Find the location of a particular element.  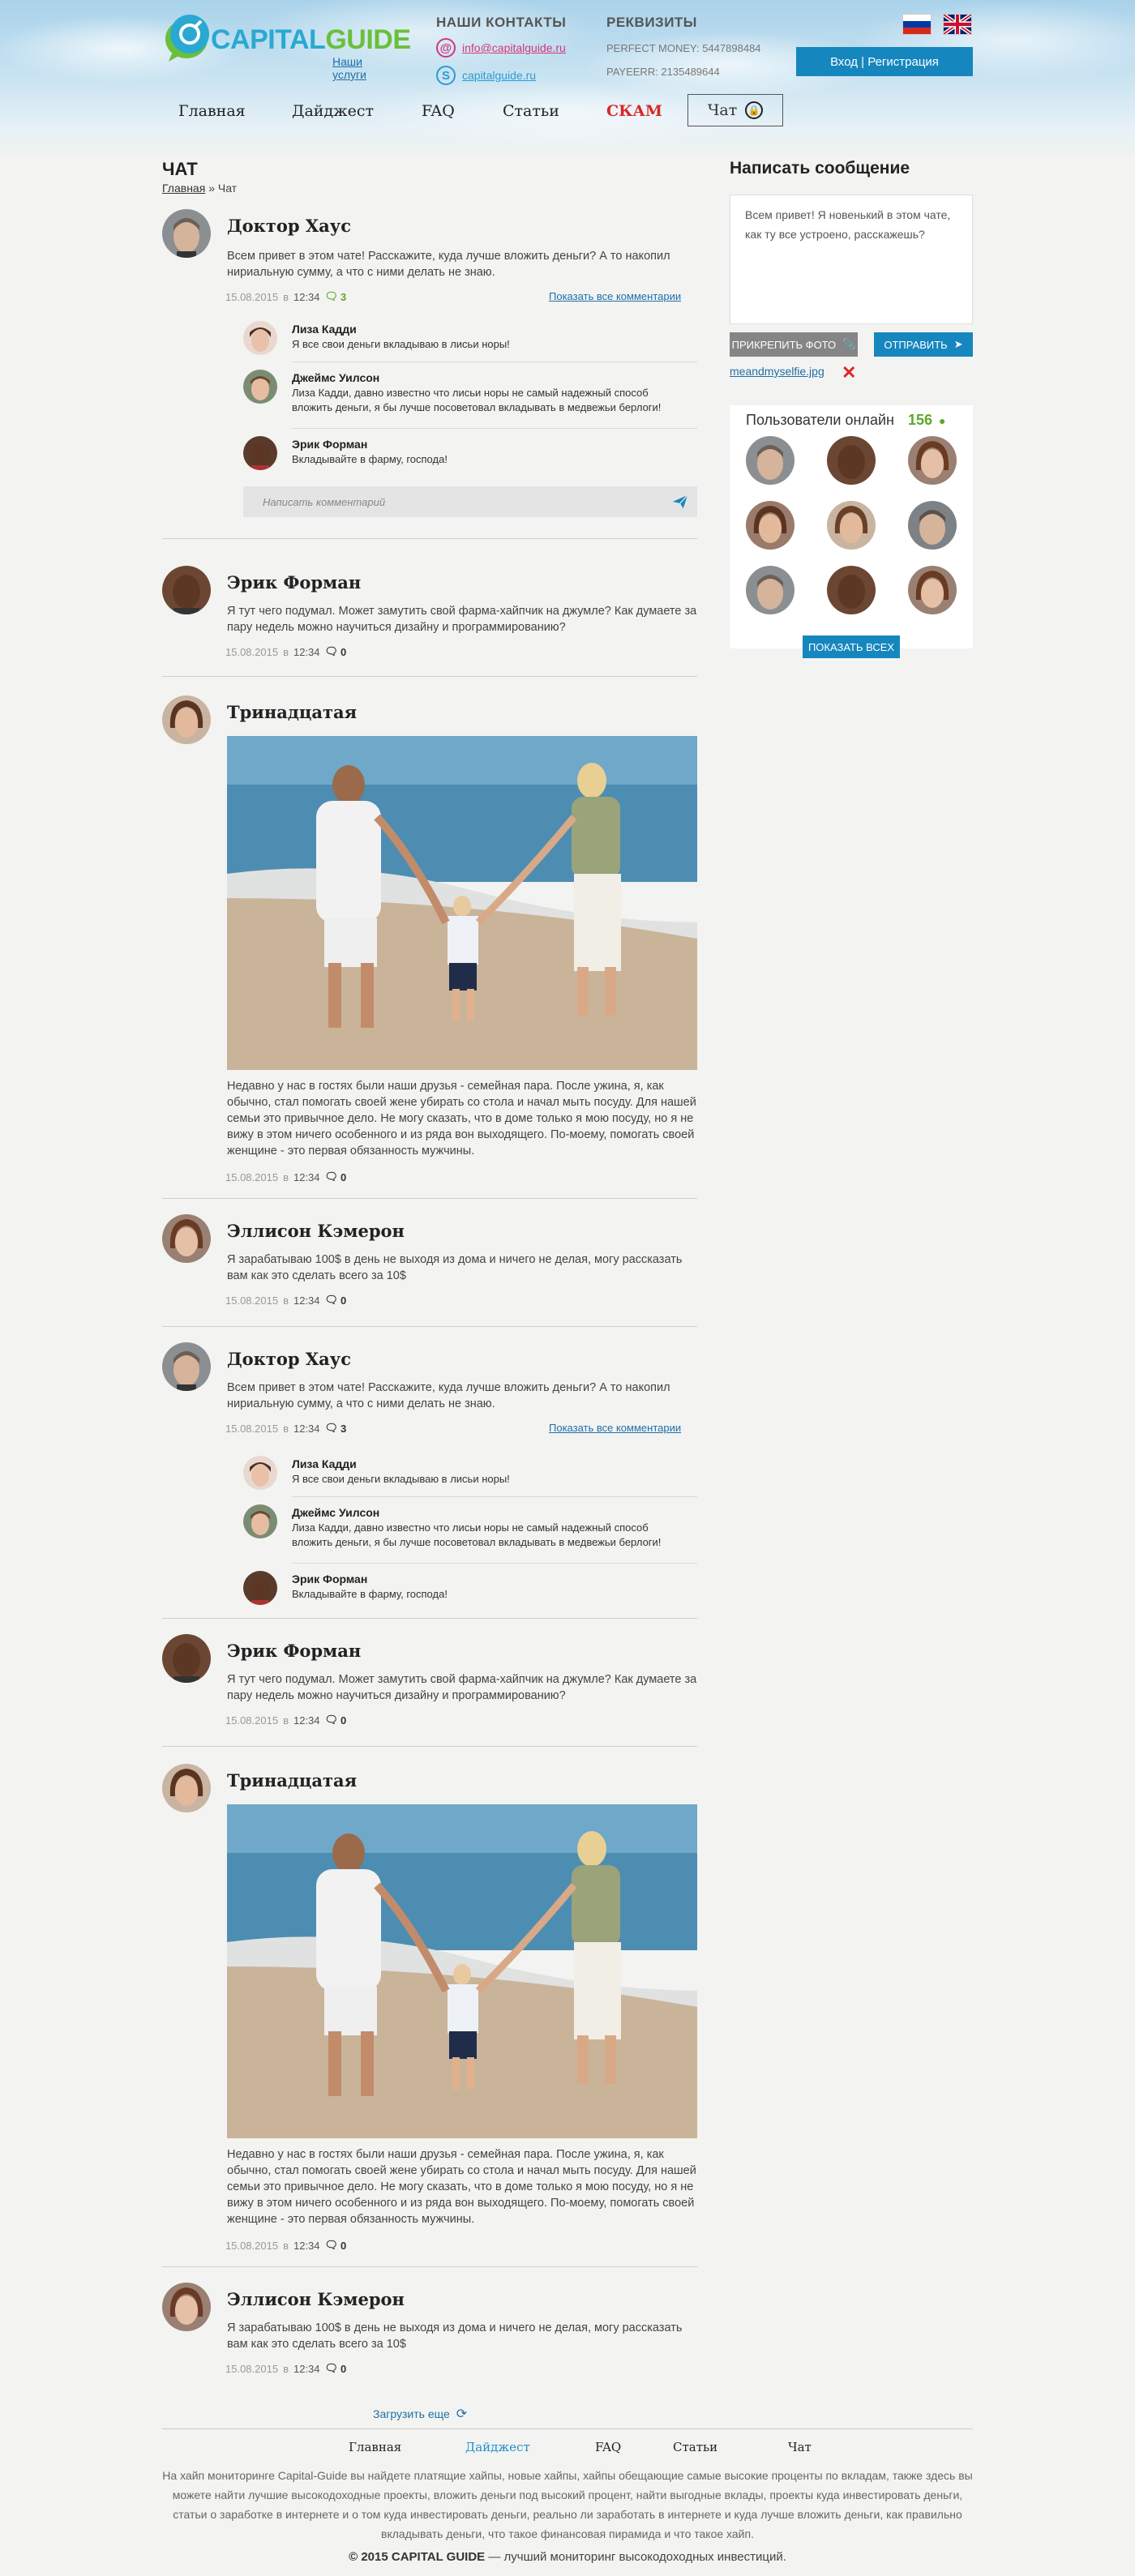

send-icon is located at coordinates (680, 502).